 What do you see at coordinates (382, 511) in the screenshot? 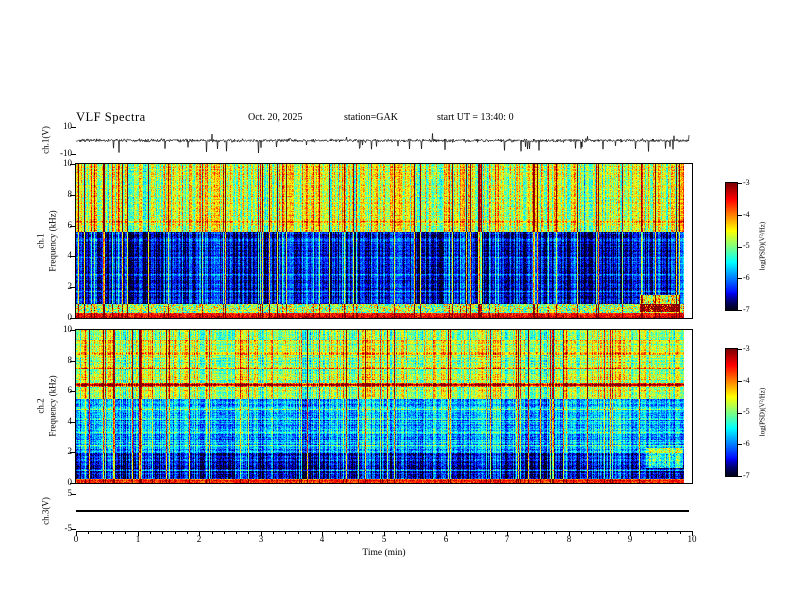
I see `ch3-flatline` at bounding box center [382, 511].